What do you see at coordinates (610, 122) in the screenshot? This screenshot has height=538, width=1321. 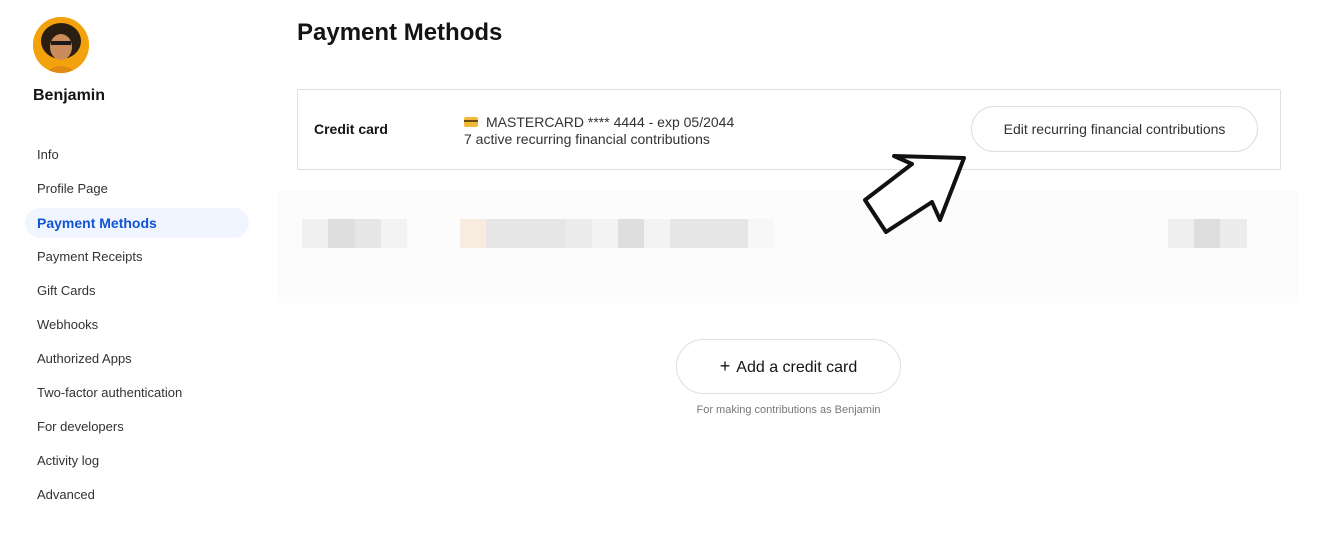 I see `card-number: MASTERCARD **** 4444 - exp 05/2044` at bounding box center [610, 122].